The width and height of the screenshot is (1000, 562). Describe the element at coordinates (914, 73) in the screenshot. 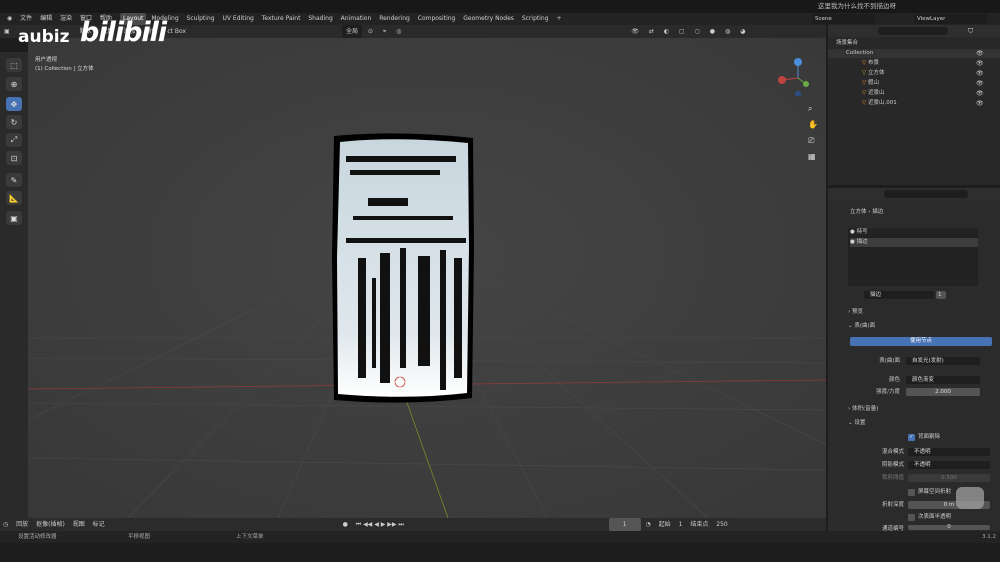

I see `outliner-item: ▽ 立方体` at that location.